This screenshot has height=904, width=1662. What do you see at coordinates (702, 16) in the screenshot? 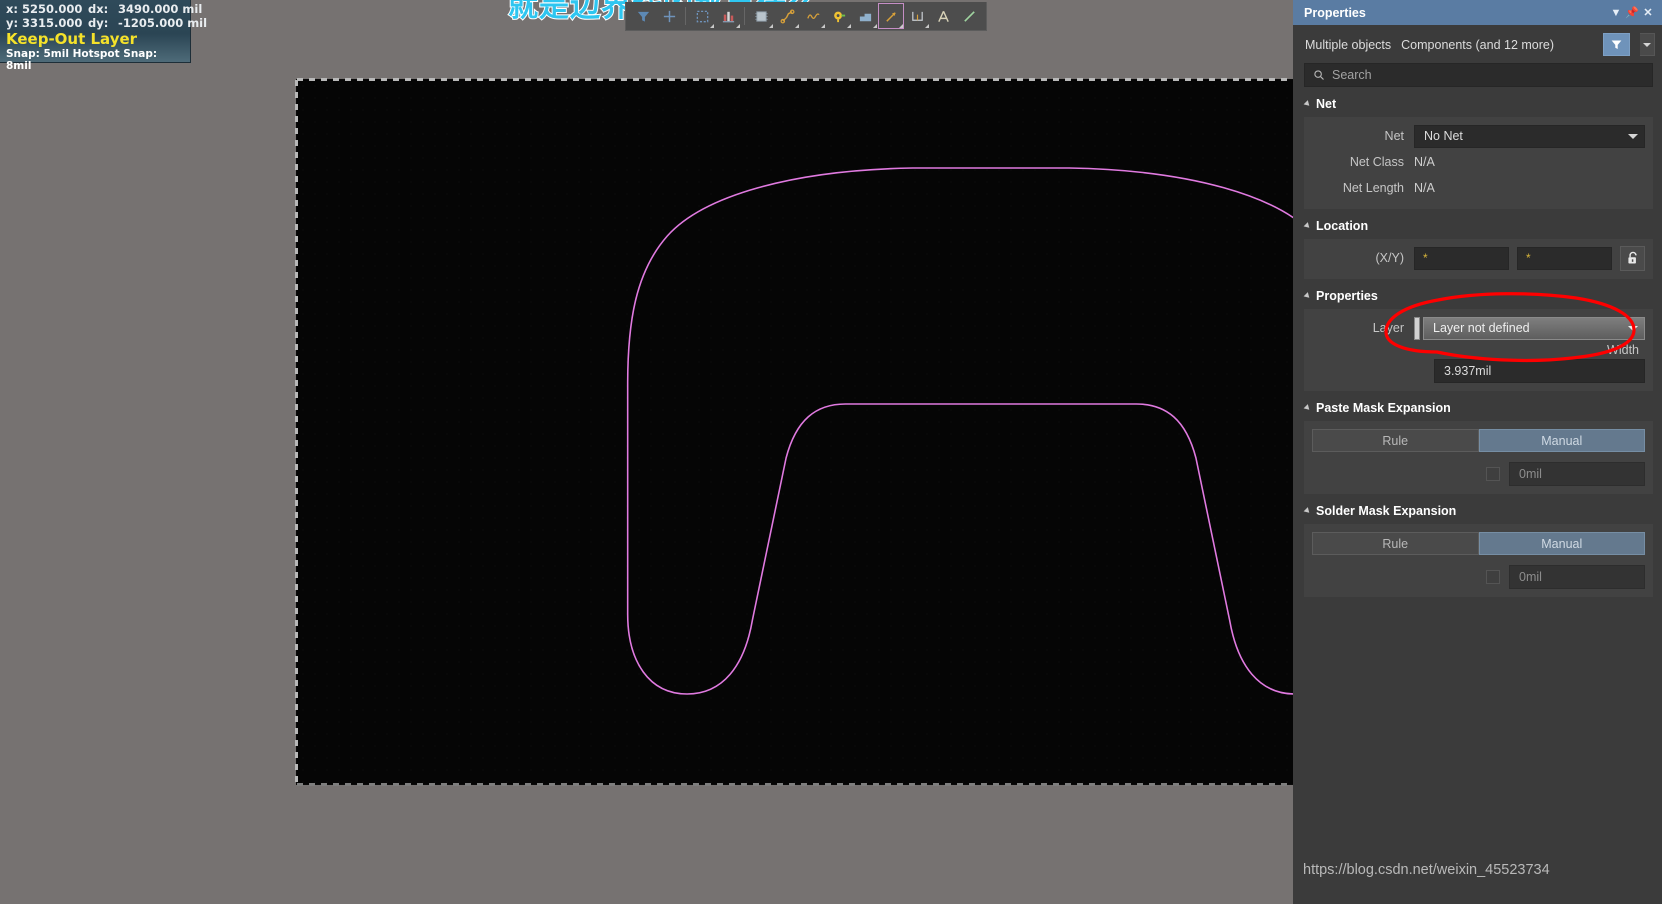
I see `place-rectangle-button` at bounding box center [702, 16].